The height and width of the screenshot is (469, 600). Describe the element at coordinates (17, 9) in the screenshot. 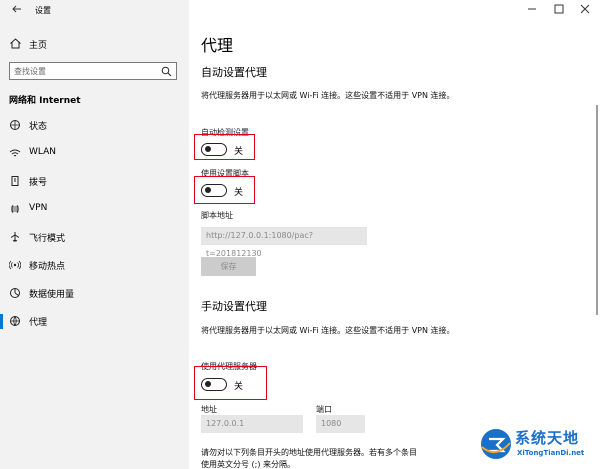

I see `back-arrow-icon` at that location.